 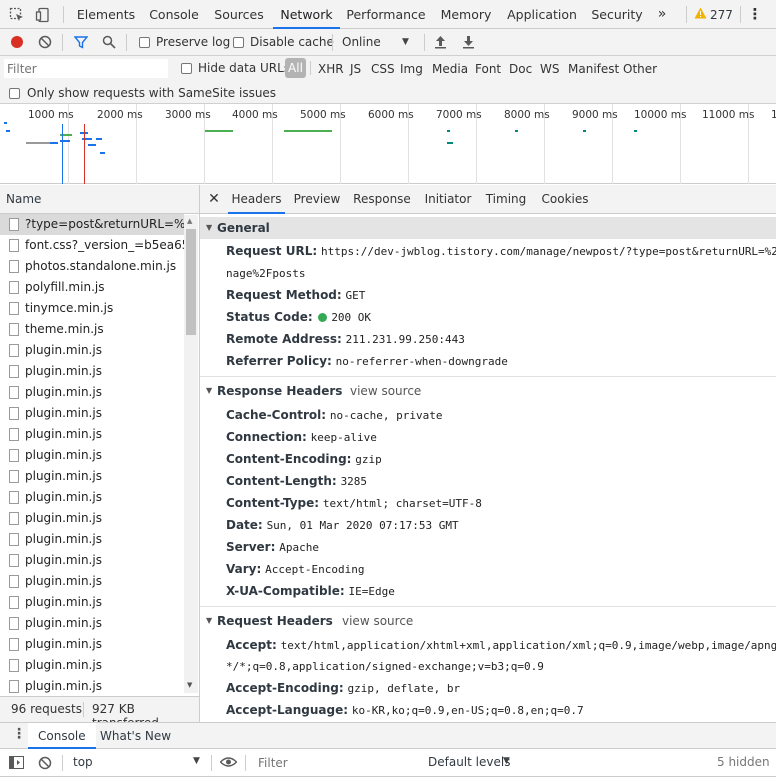 I want to click on section-response-headers-header: ▼ Response Headers view source, so click(x=488, y=391).